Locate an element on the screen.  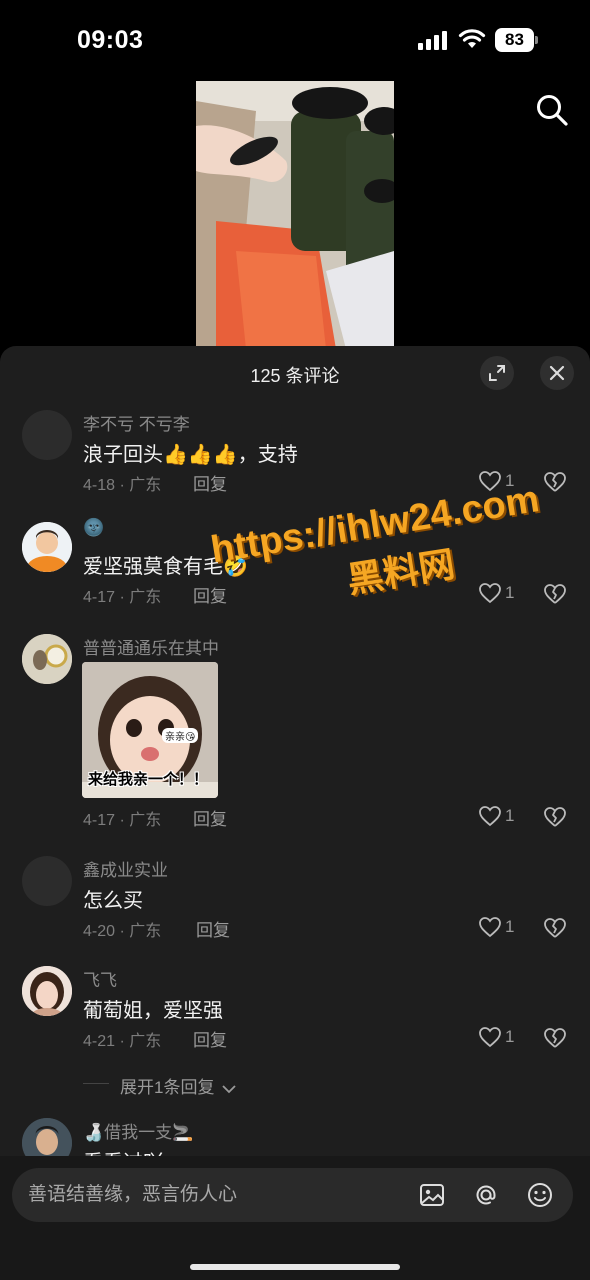
comment-meta: 4-20 · 广东 is located at coordinates (122, 929).